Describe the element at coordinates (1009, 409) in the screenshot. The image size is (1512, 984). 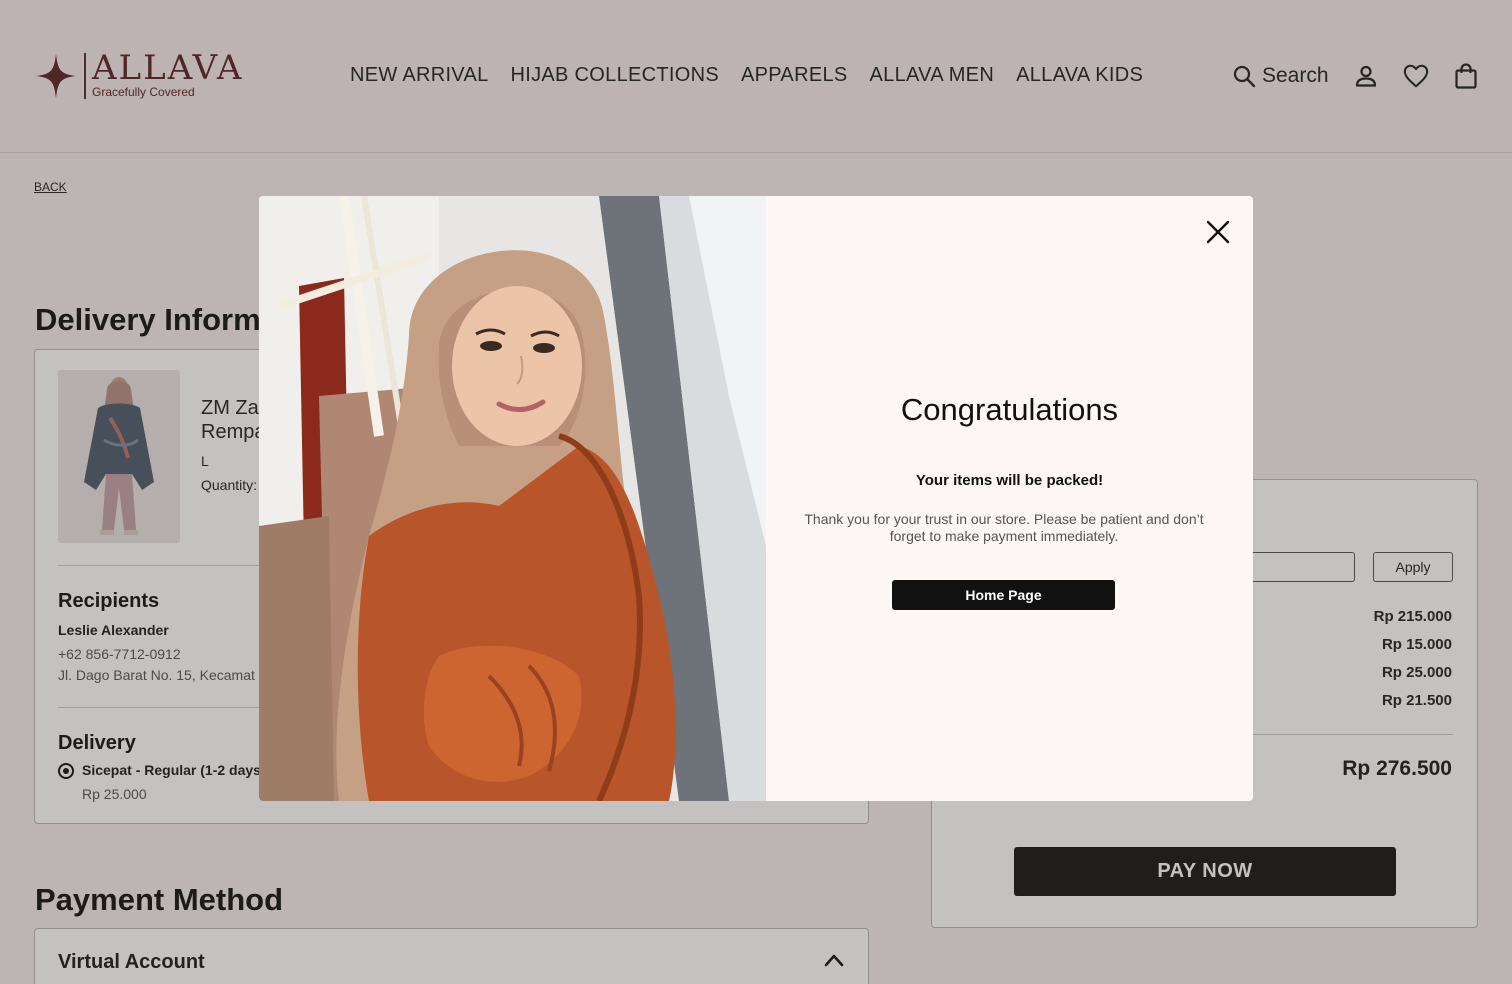
I see `modal-title: Congratulations` at that location.